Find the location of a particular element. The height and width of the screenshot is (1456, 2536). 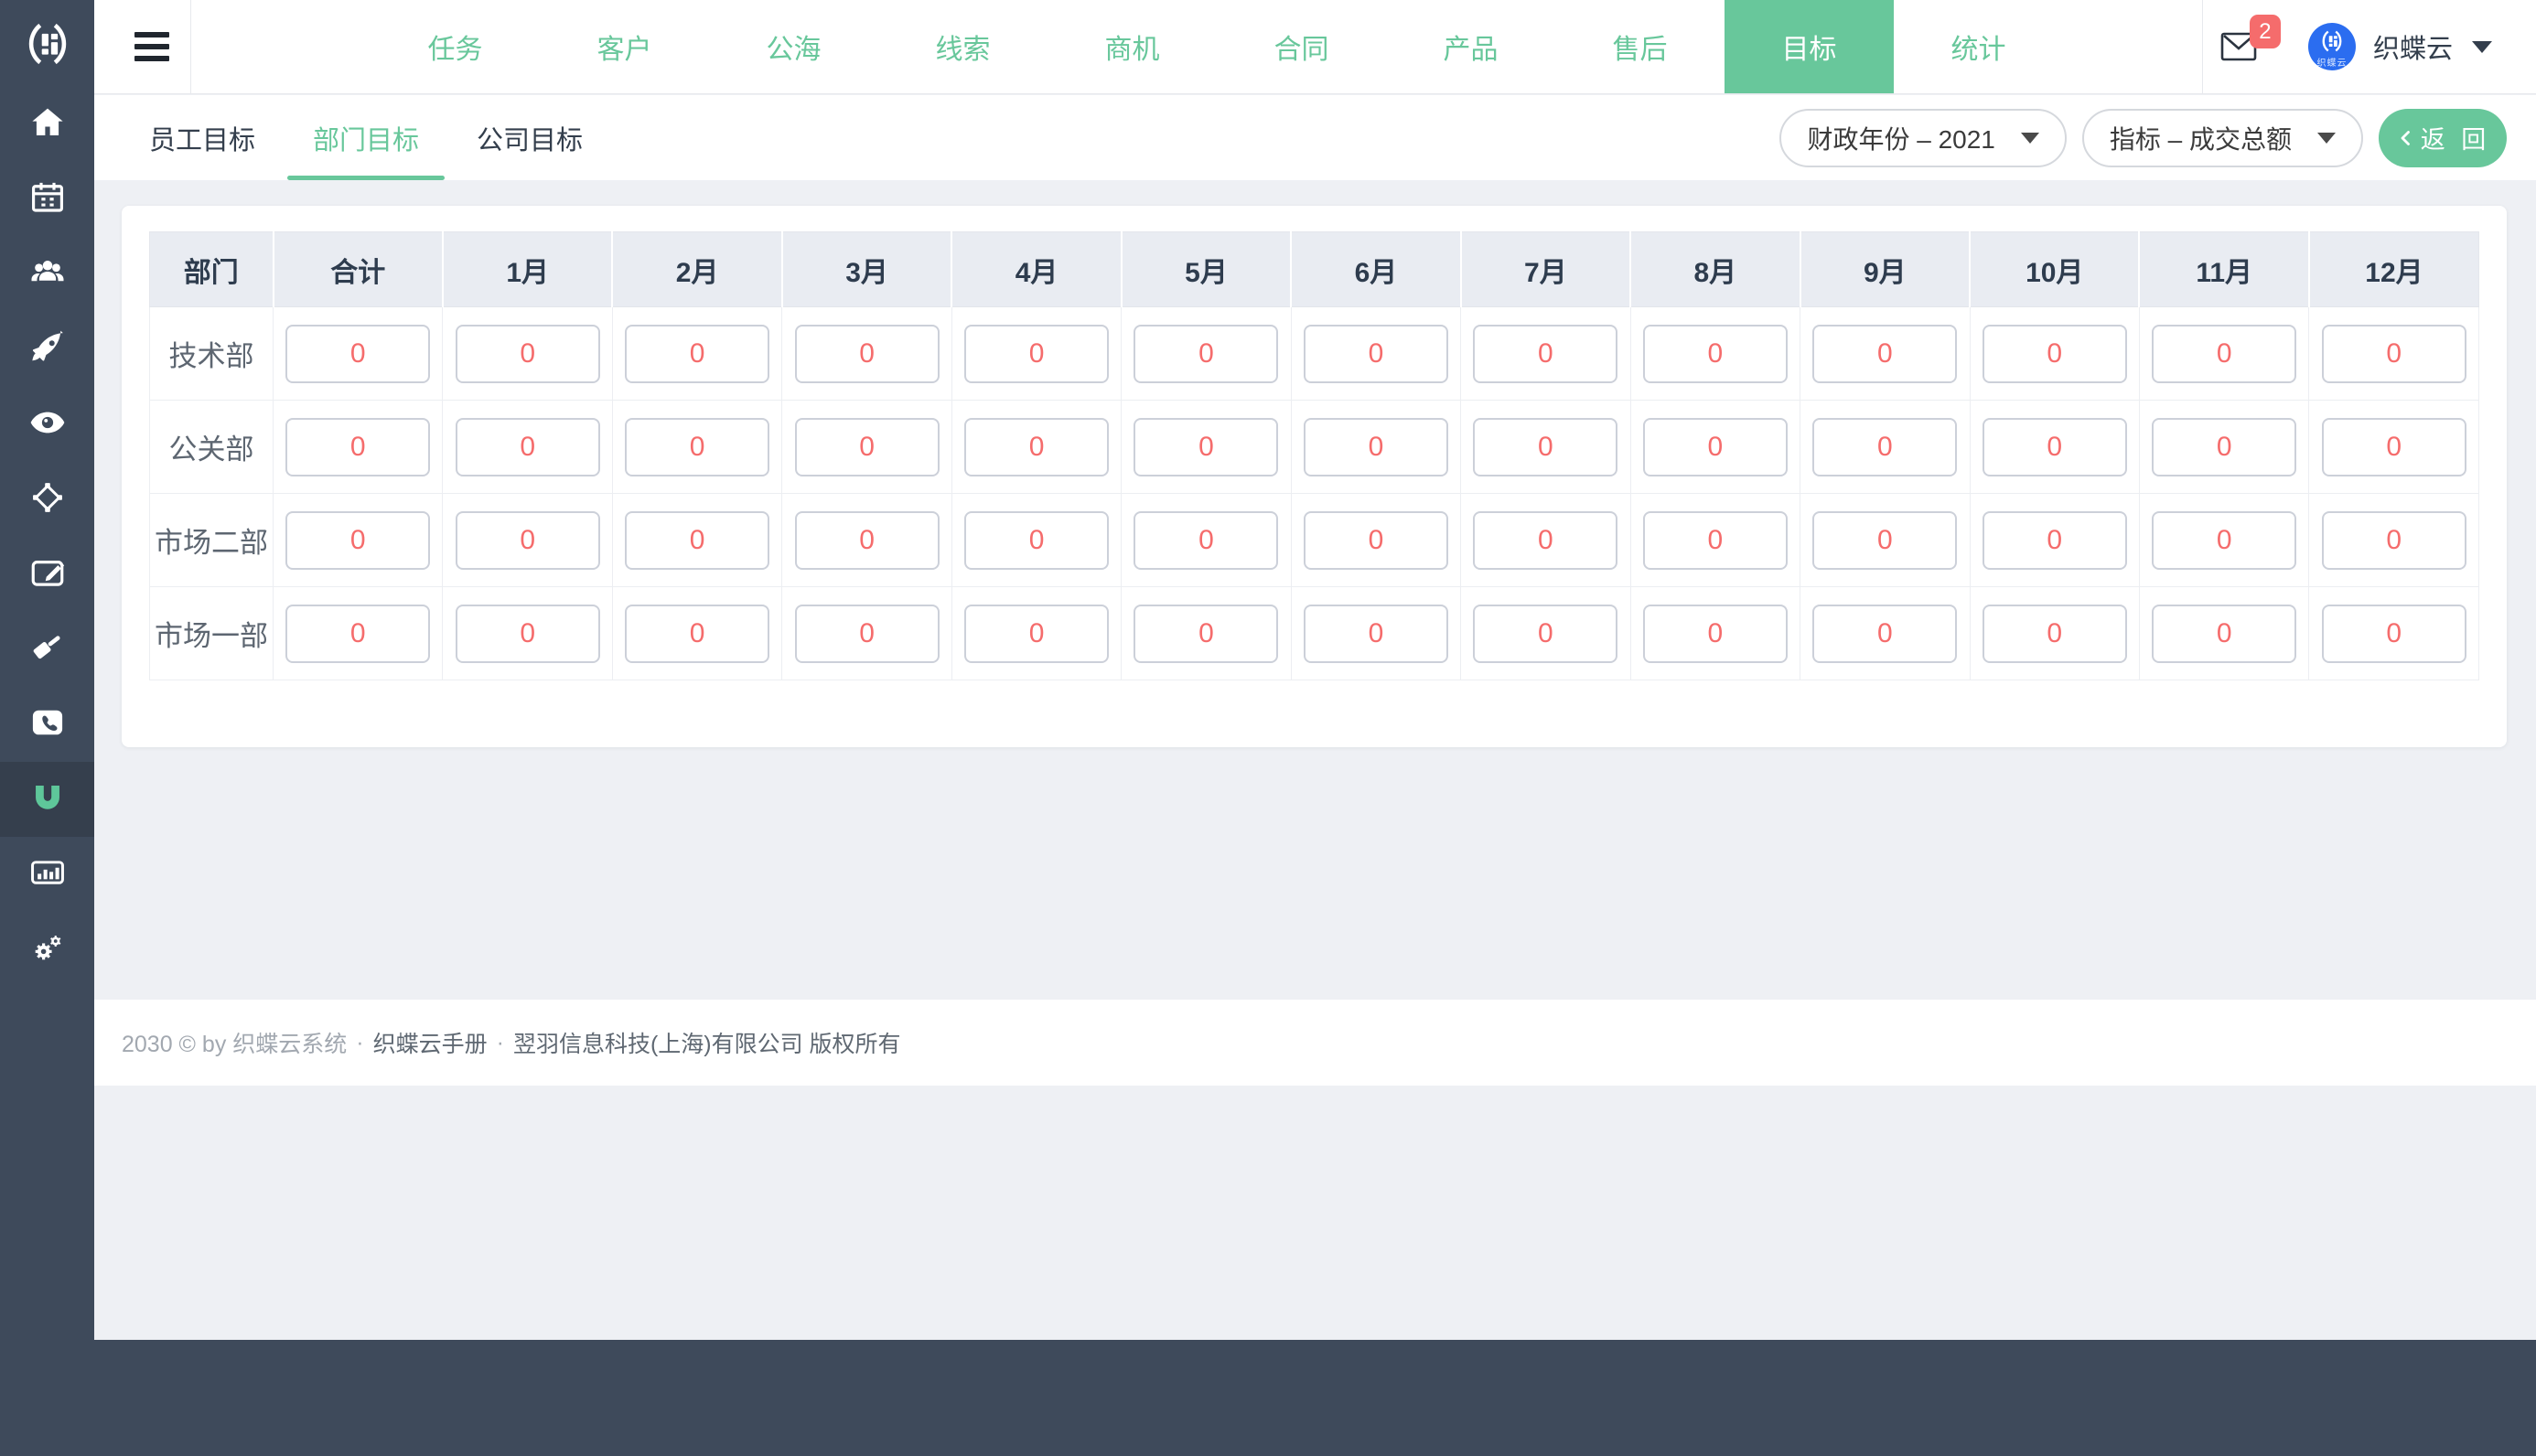

sidebar-item-calendar is located at coordinates (47, 199).